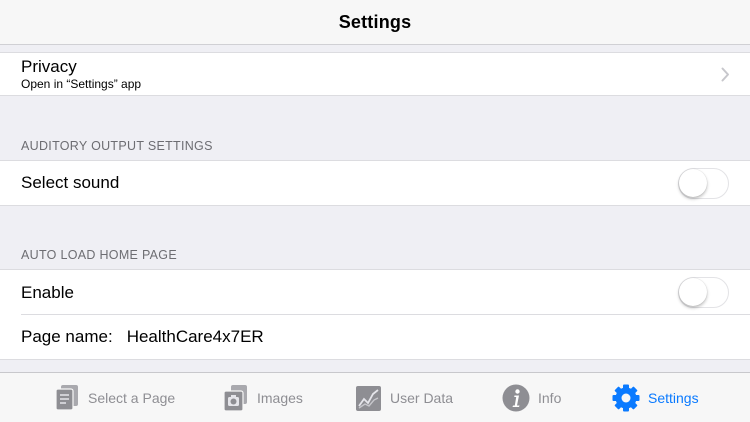  I want to click on navigation-bar: Settings, so click(375, 22).